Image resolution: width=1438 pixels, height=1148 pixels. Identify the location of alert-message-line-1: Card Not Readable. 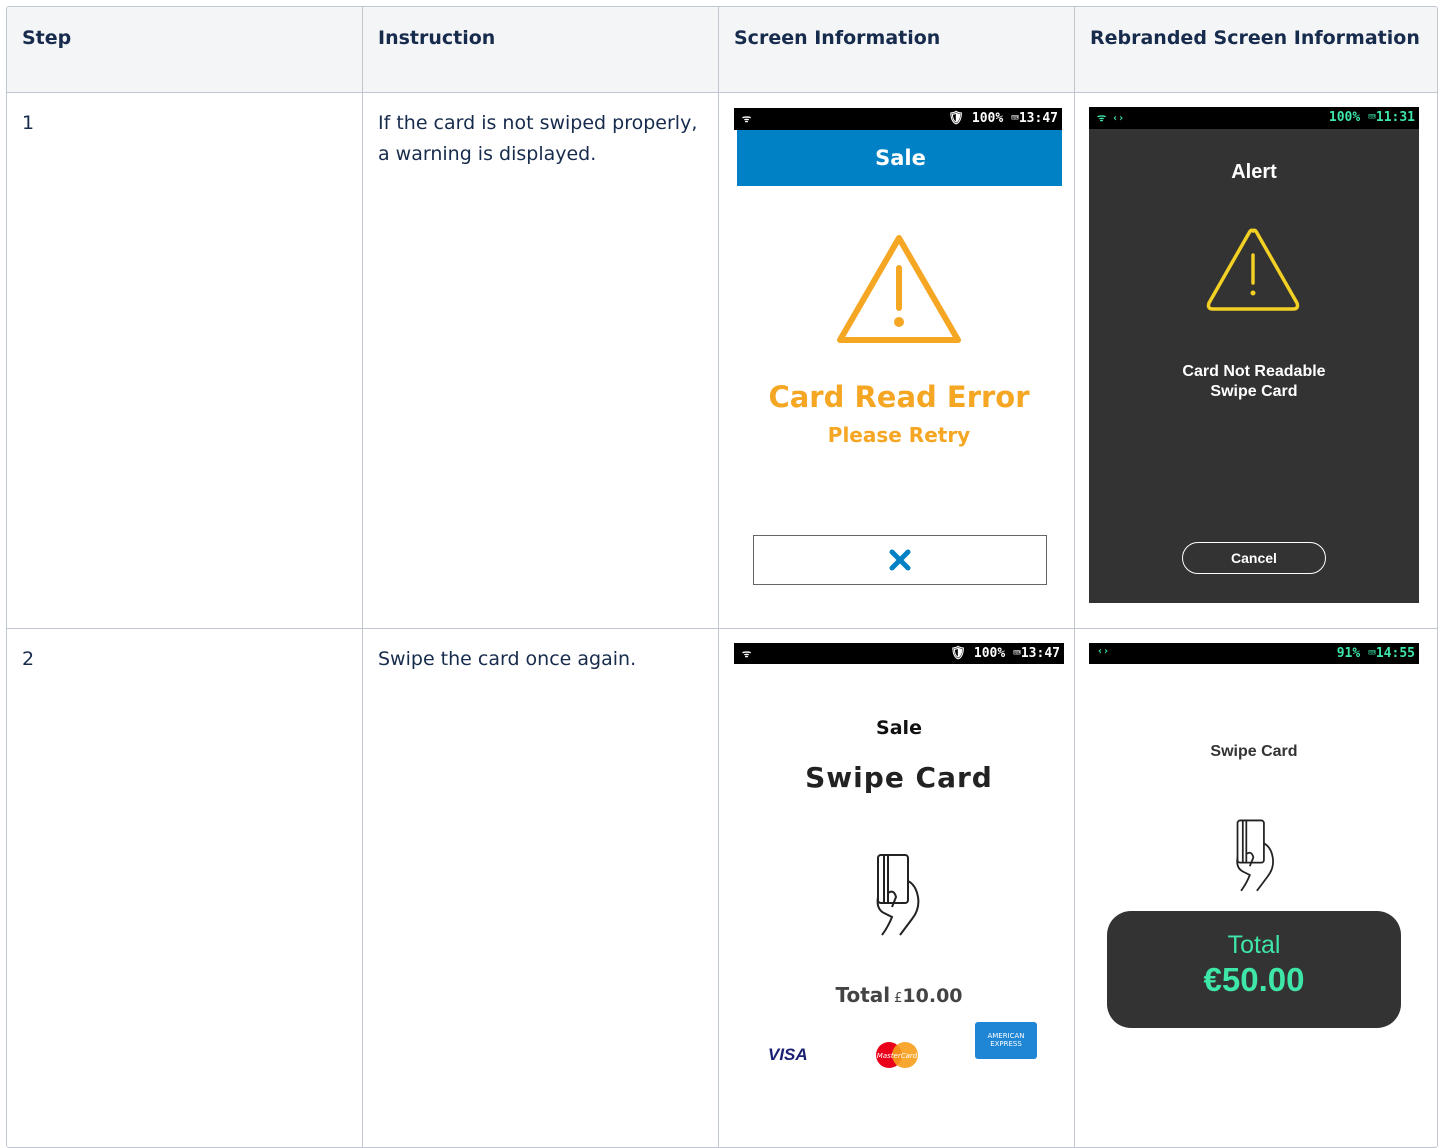
(1254, 371).